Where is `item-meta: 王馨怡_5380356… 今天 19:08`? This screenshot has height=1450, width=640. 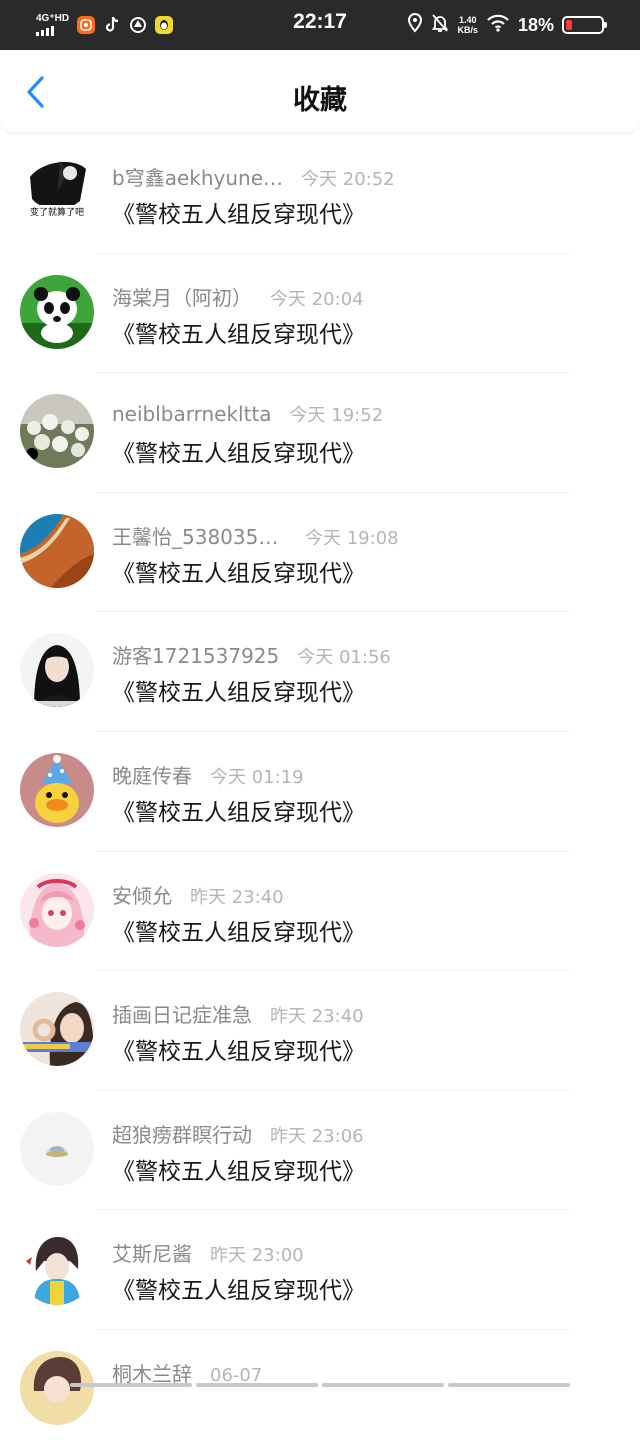
item-meta: 王馨怡_5380356… 今天 19:08 is located at coordinates (255, 535).